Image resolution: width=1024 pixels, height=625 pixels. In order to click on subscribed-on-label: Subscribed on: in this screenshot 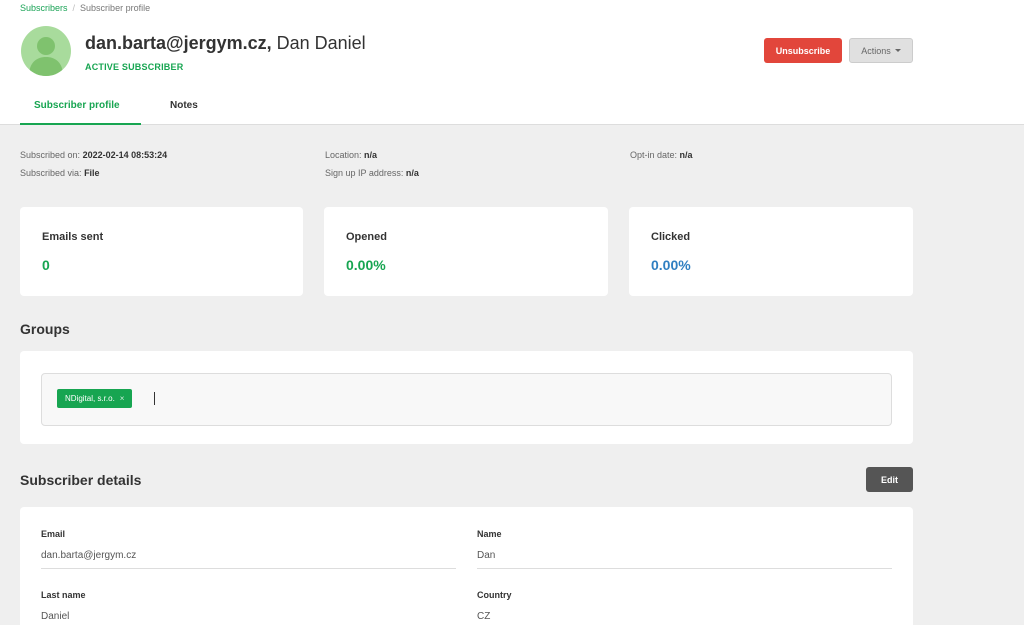, I will do `click(50, 155)`.